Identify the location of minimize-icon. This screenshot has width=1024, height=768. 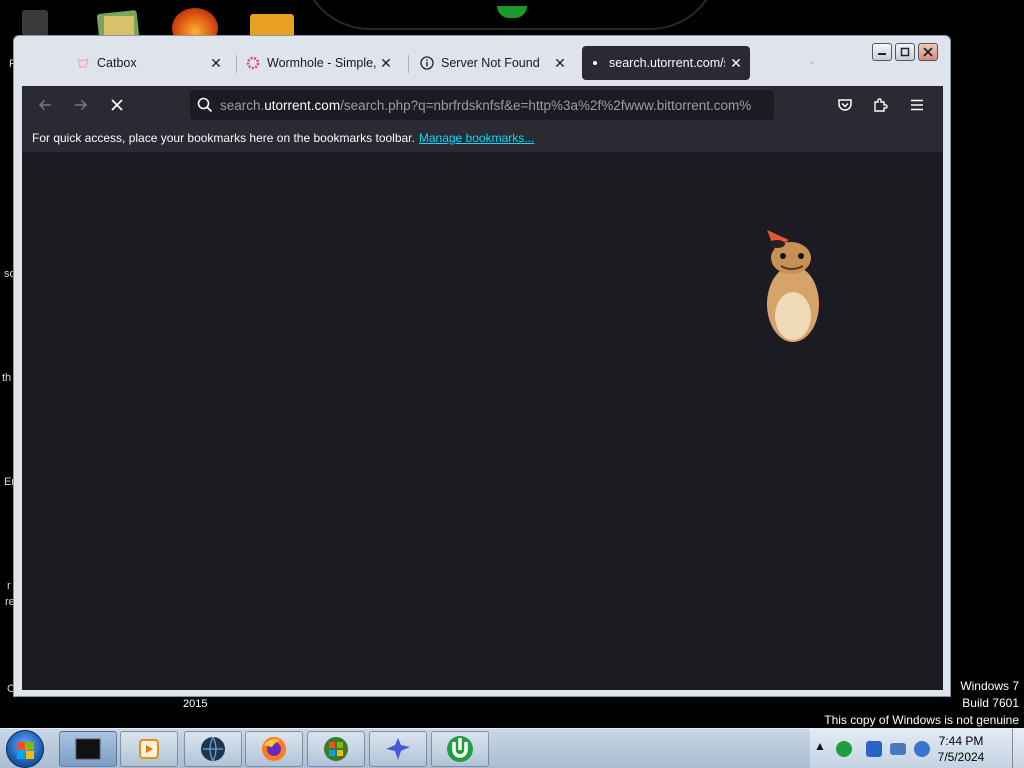
(882, 54).